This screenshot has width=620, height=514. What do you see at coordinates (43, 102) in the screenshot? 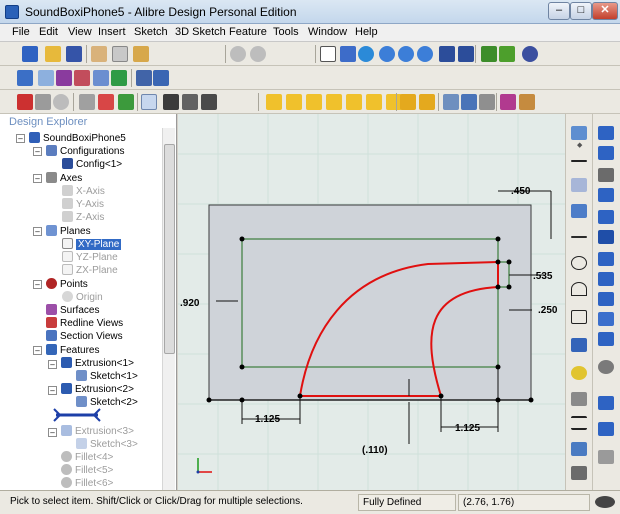
I see `reference-icon` at bounding box center [43, 102].